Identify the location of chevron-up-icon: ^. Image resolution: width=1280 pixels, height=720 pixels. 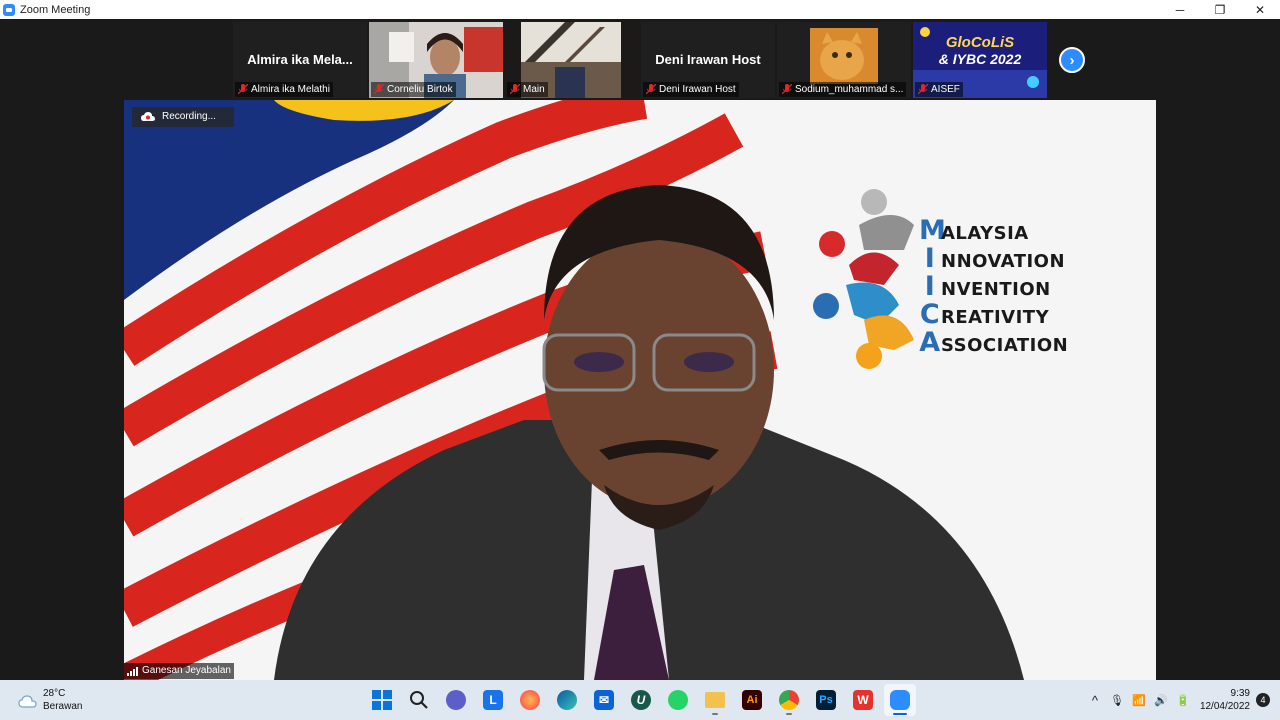
(1094, 700).